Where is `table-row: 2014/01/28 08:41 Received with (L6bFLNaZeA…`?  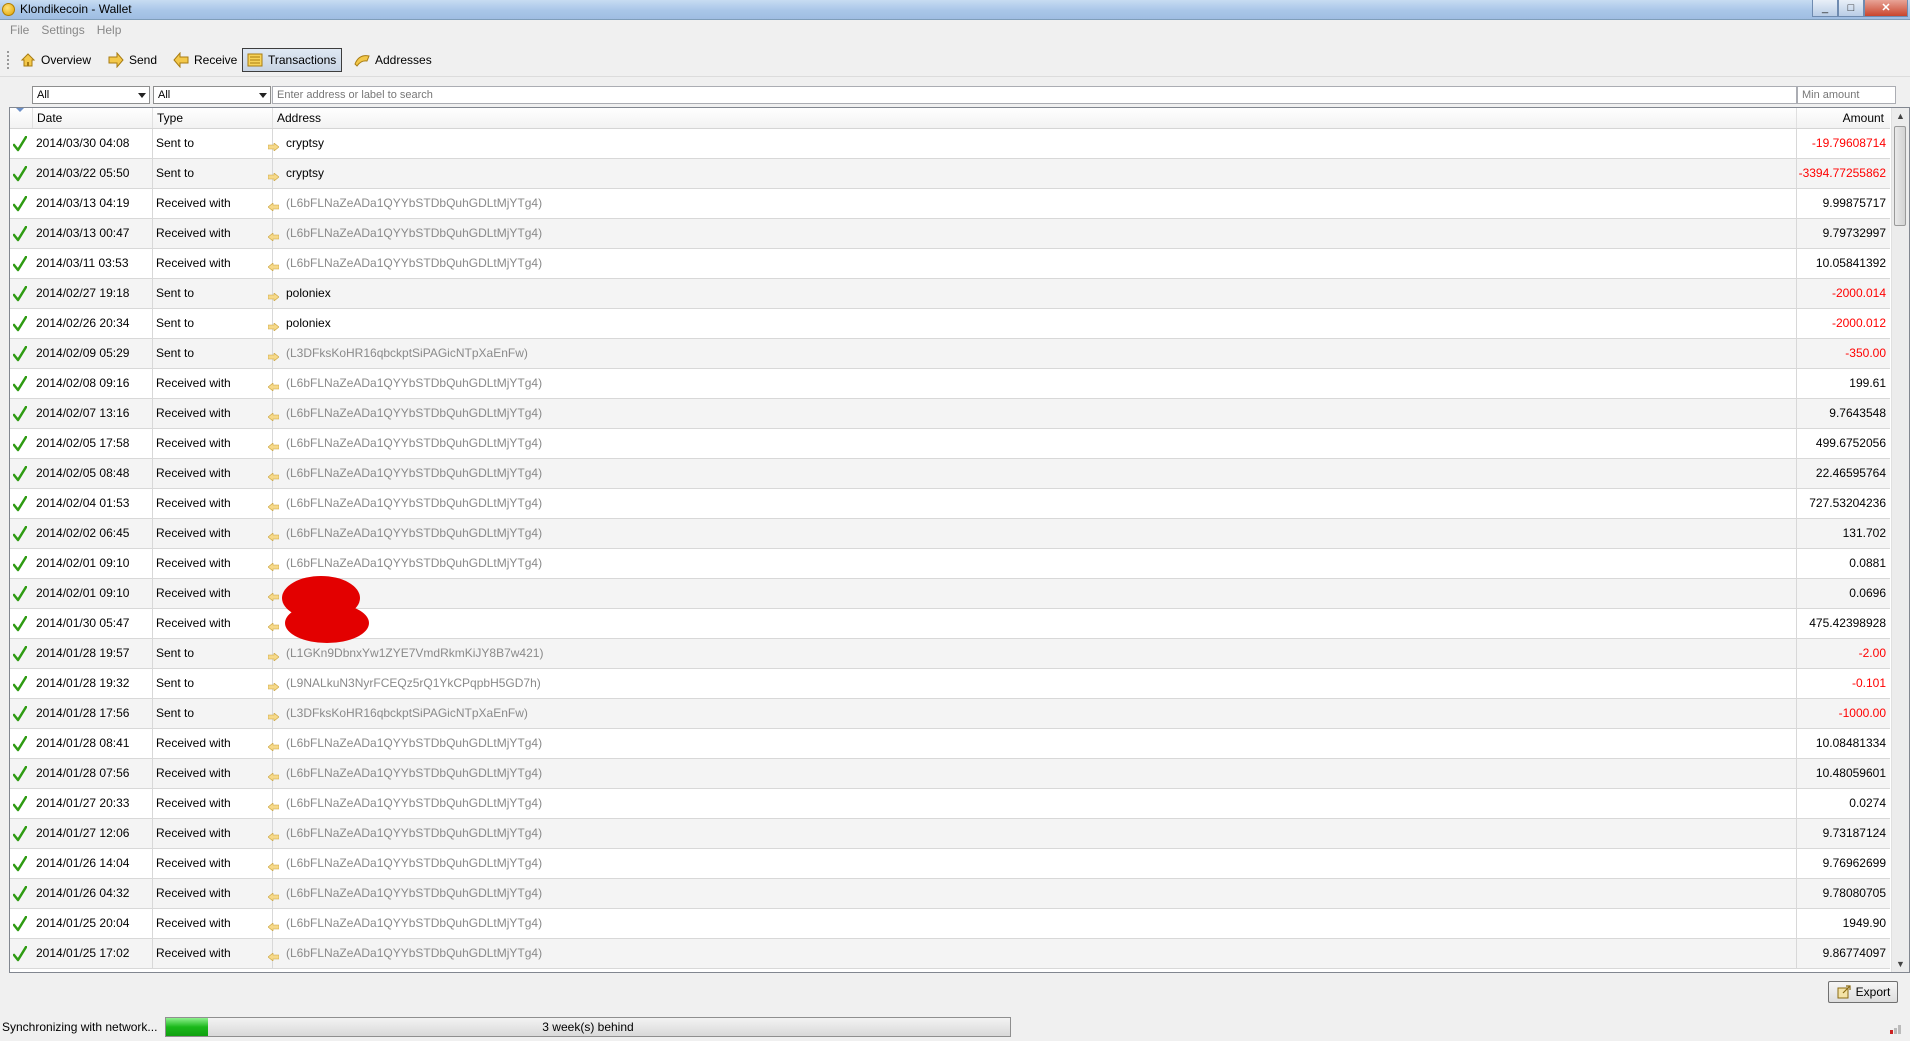 table-row: 2014/01/28 08:41 Received with (L6bFLNaZeA… is located at coordinates (950, 744).